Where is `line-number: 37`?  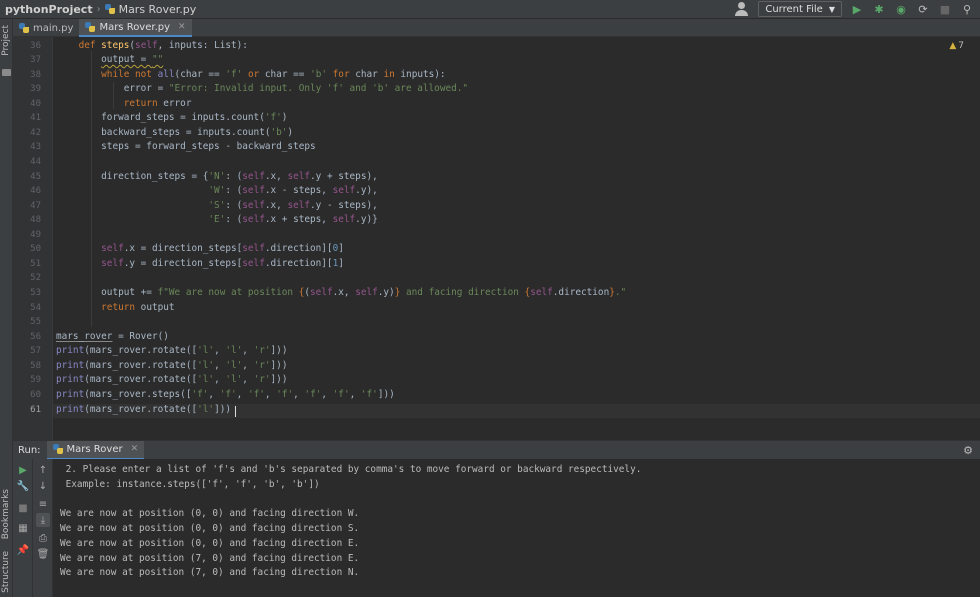
line-number: 37 is located at coordinates (35, 60).